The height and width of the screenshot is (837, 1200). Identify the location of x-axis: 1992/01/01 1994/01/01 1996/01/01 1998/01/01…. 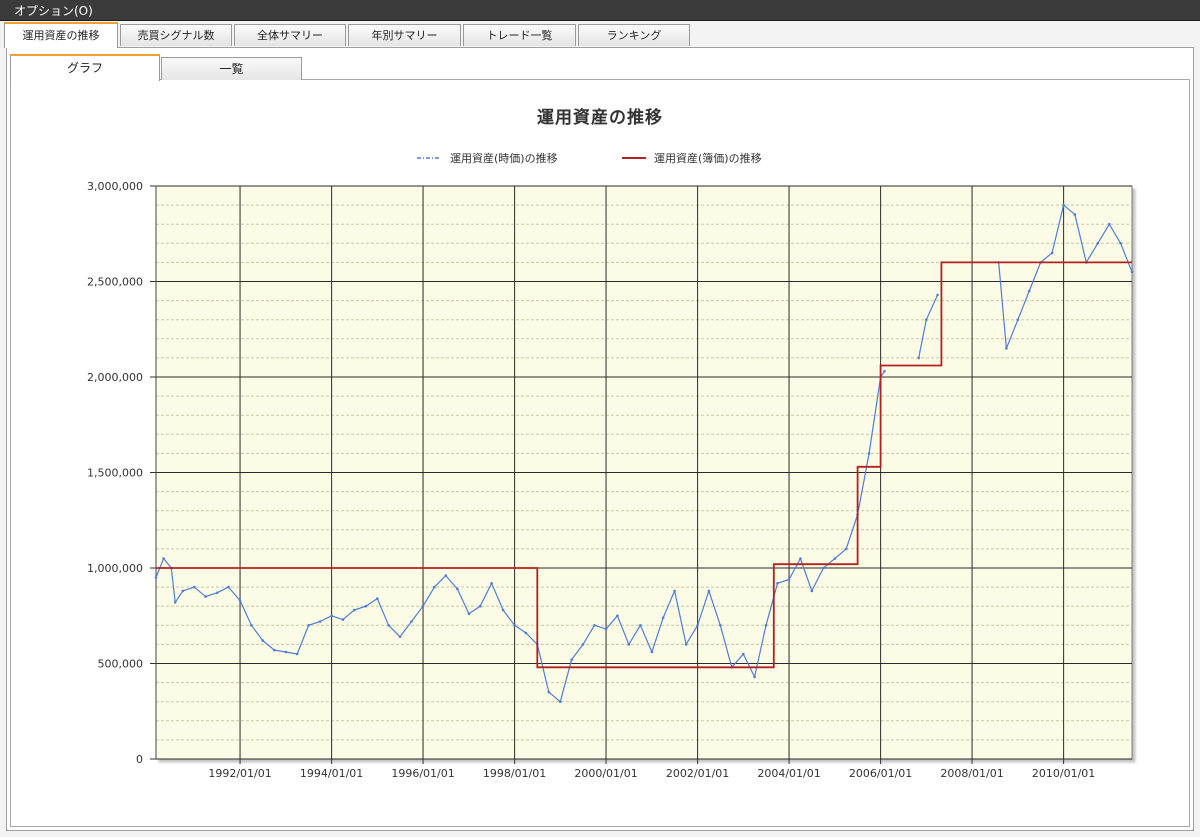
(651, 769).